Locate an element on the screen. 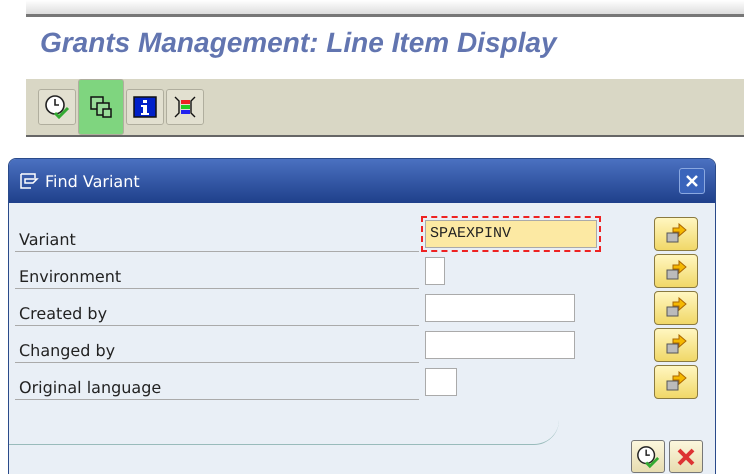  info-icon is located at coordinates (145, 107).